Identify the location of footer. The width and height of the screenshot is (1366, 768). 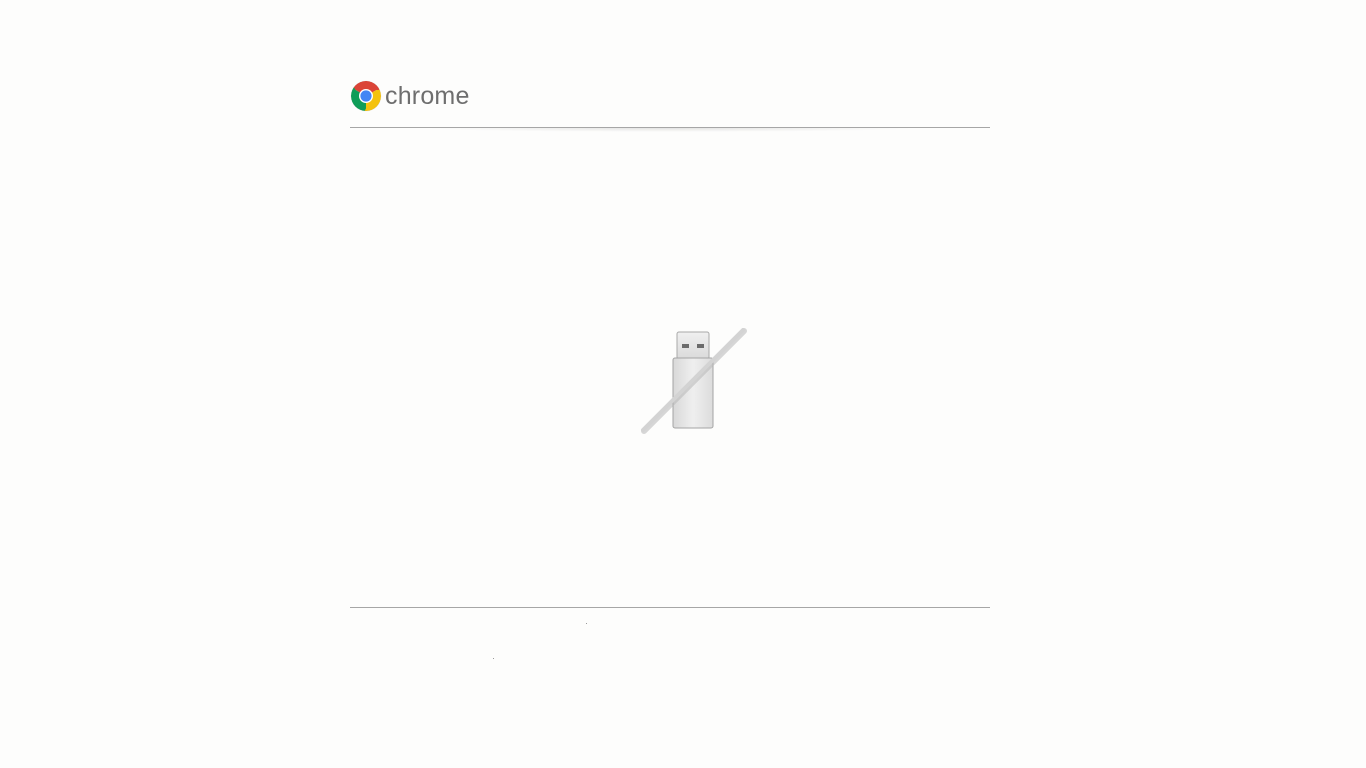
(670, 638).